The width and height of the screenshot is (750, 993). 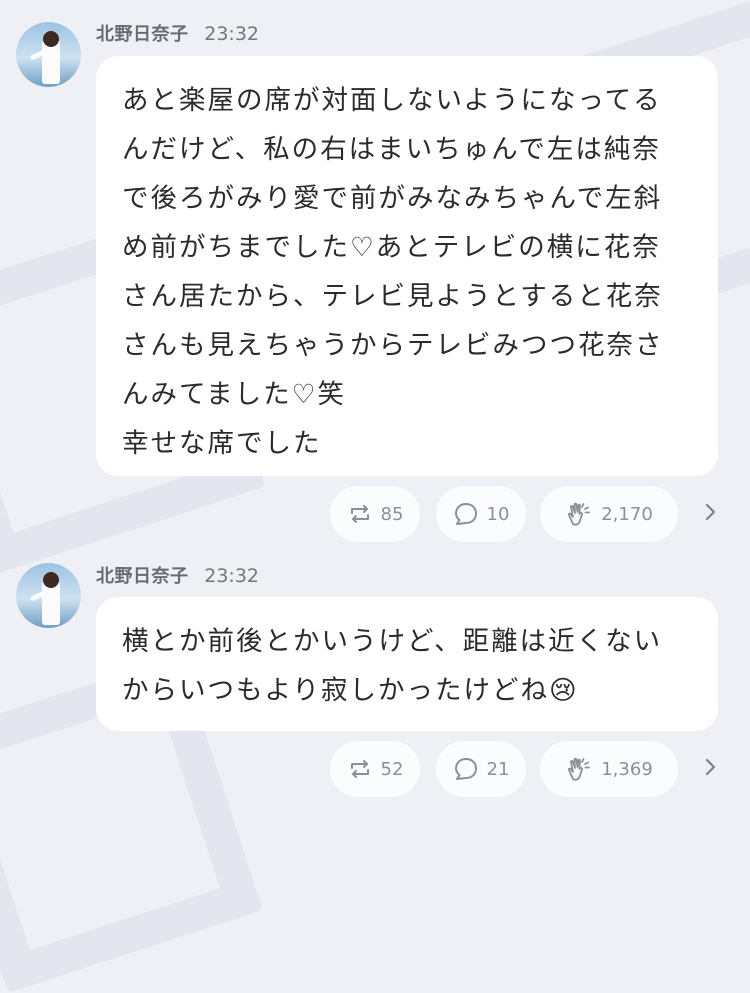 I want to click on repost-button: 52, so click(x=375, y=769).